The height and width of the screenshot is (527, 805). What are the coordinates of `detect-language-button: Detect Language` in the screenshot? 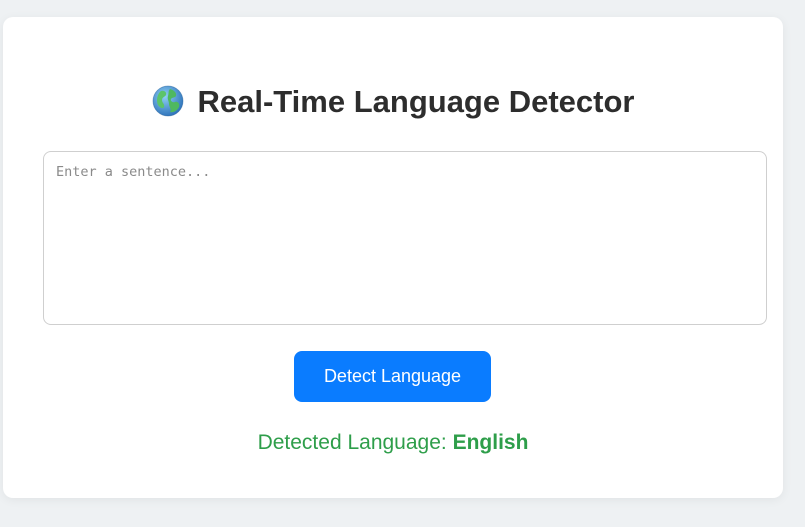 It's located at (392, 376).